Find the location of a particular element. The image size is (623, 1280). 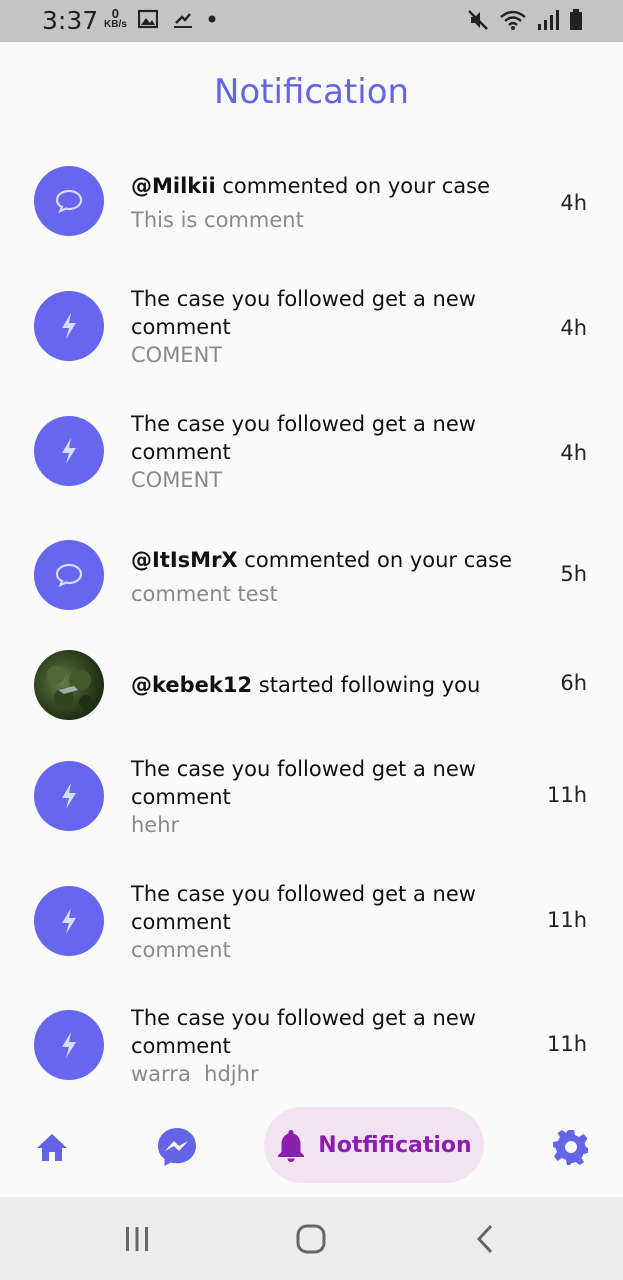

page-title: Notification is located at coordinates (311, 92).